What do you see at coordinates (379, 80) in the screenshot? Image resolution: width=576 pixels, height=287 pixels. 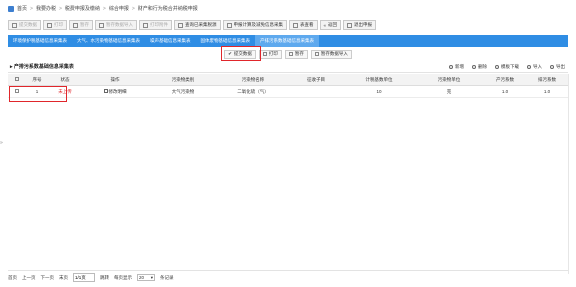 I see `column-header: 计税基数单位` at bounding box center [379, 80].